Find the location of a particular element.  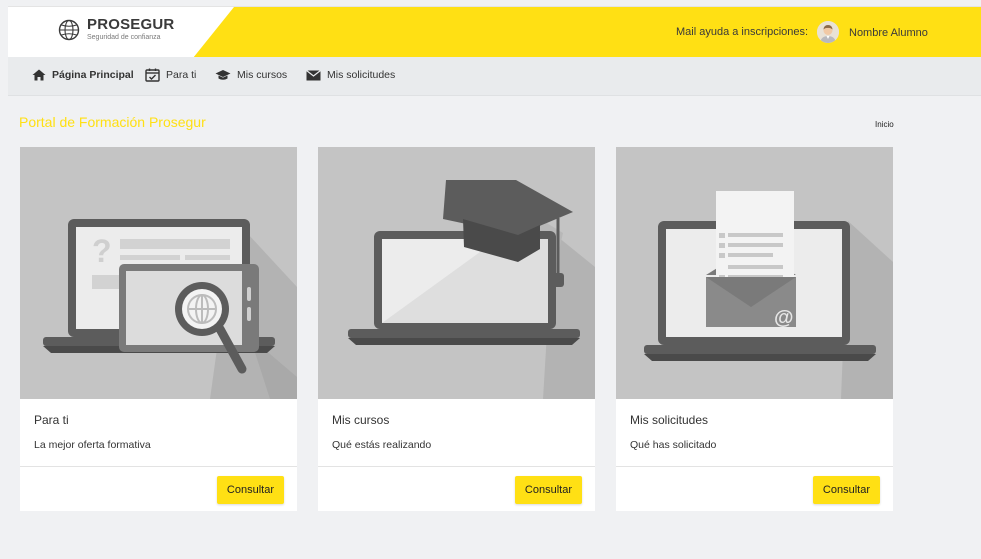

graduation-cap-icon is located at coordinates (223, 75).